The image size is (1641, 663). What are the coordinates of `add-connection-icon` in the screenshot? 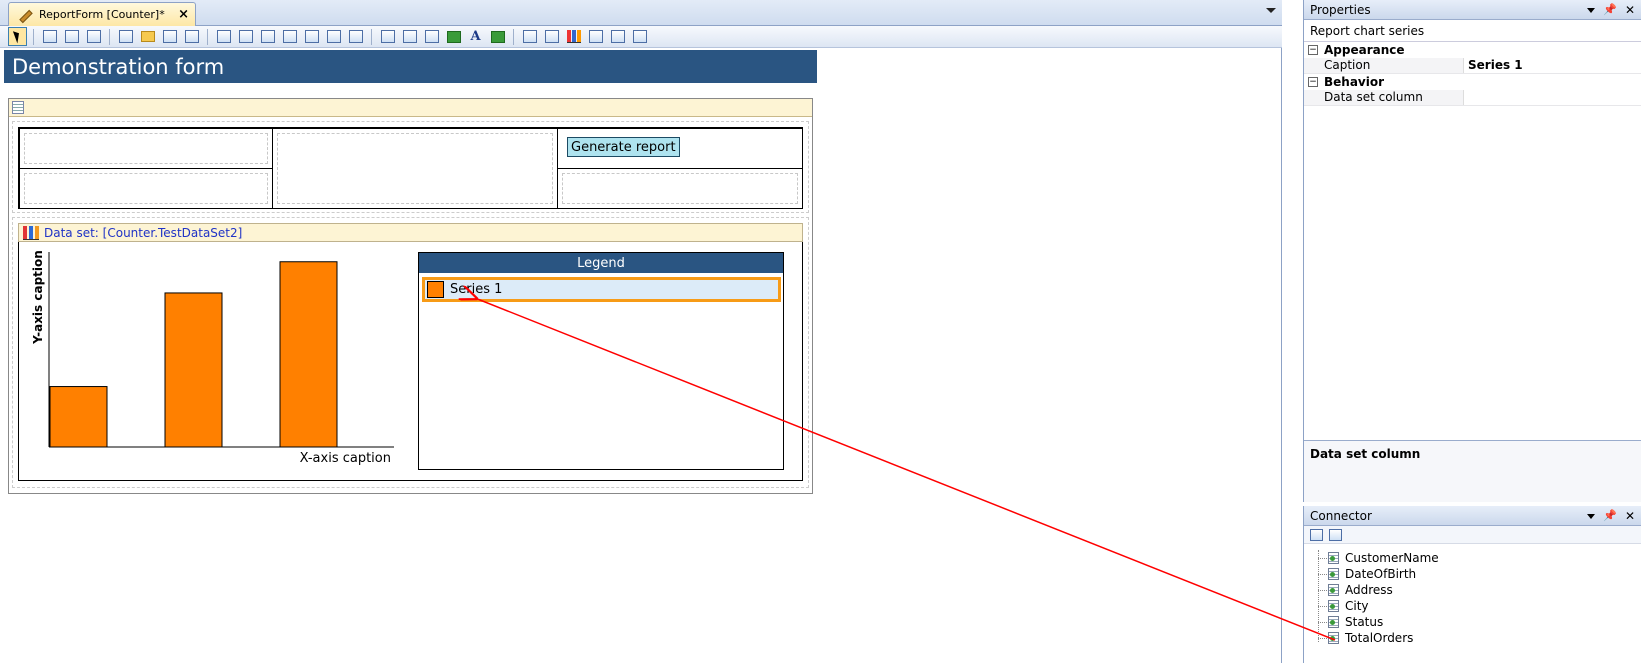 It's located at (1316, 534).